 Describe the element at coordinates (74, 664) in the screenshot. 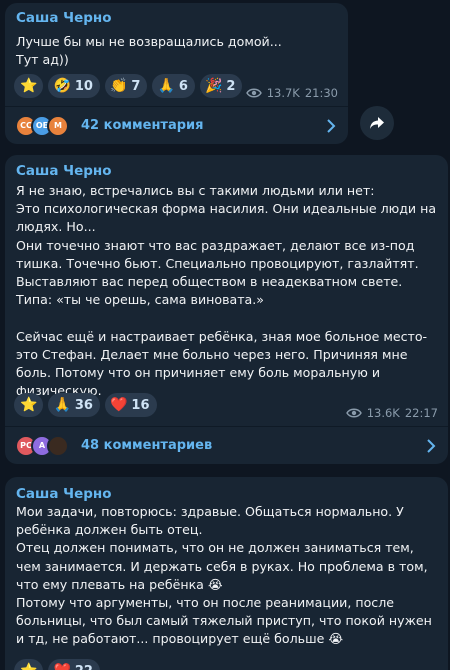

I see `reaction-heart: ❤️ 22` at that location.